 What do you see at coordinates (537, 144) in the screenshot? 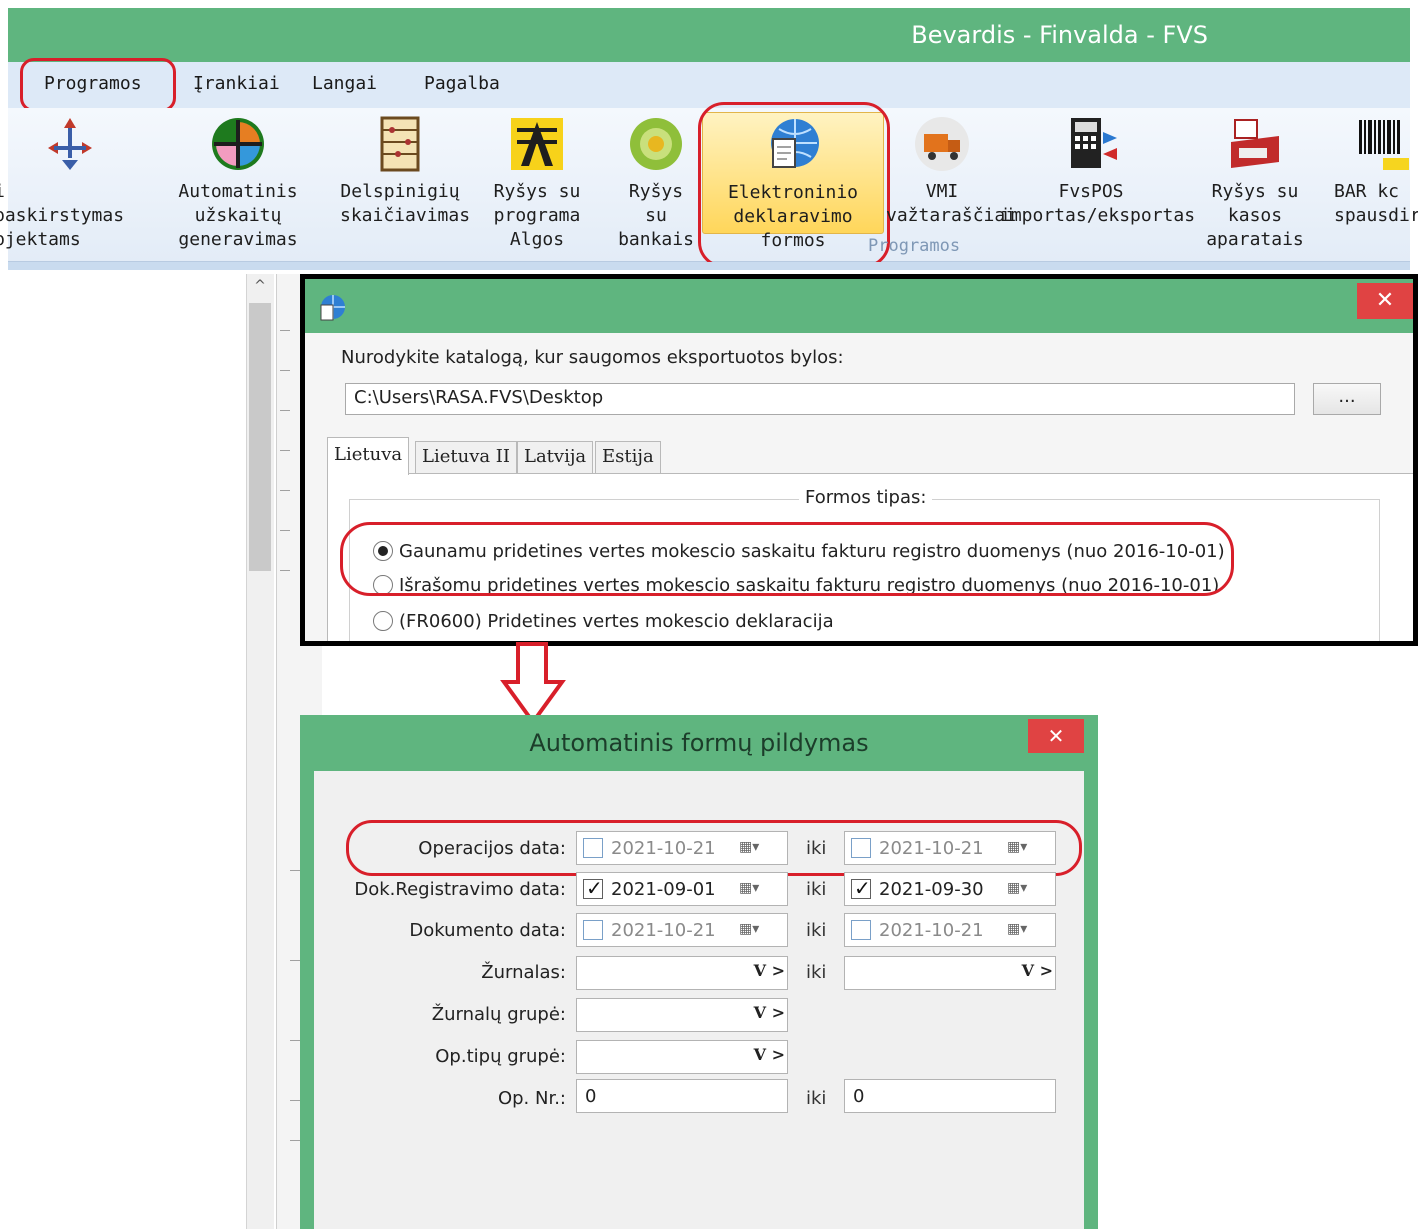
I see `algos-icon` at bounding box center [537, 144].